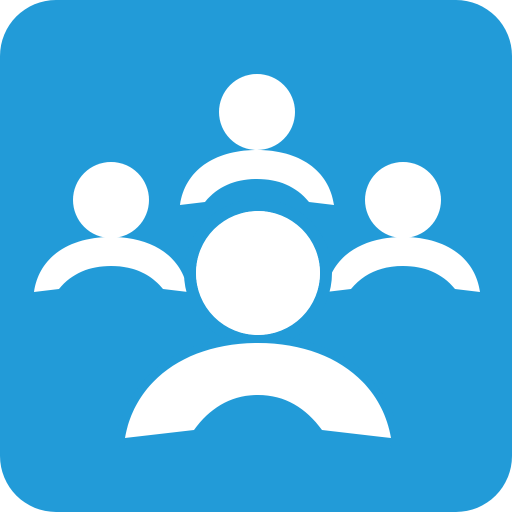 This screenshot has width=512, height=512. I want to click on person-back-right, so click(403, 227).